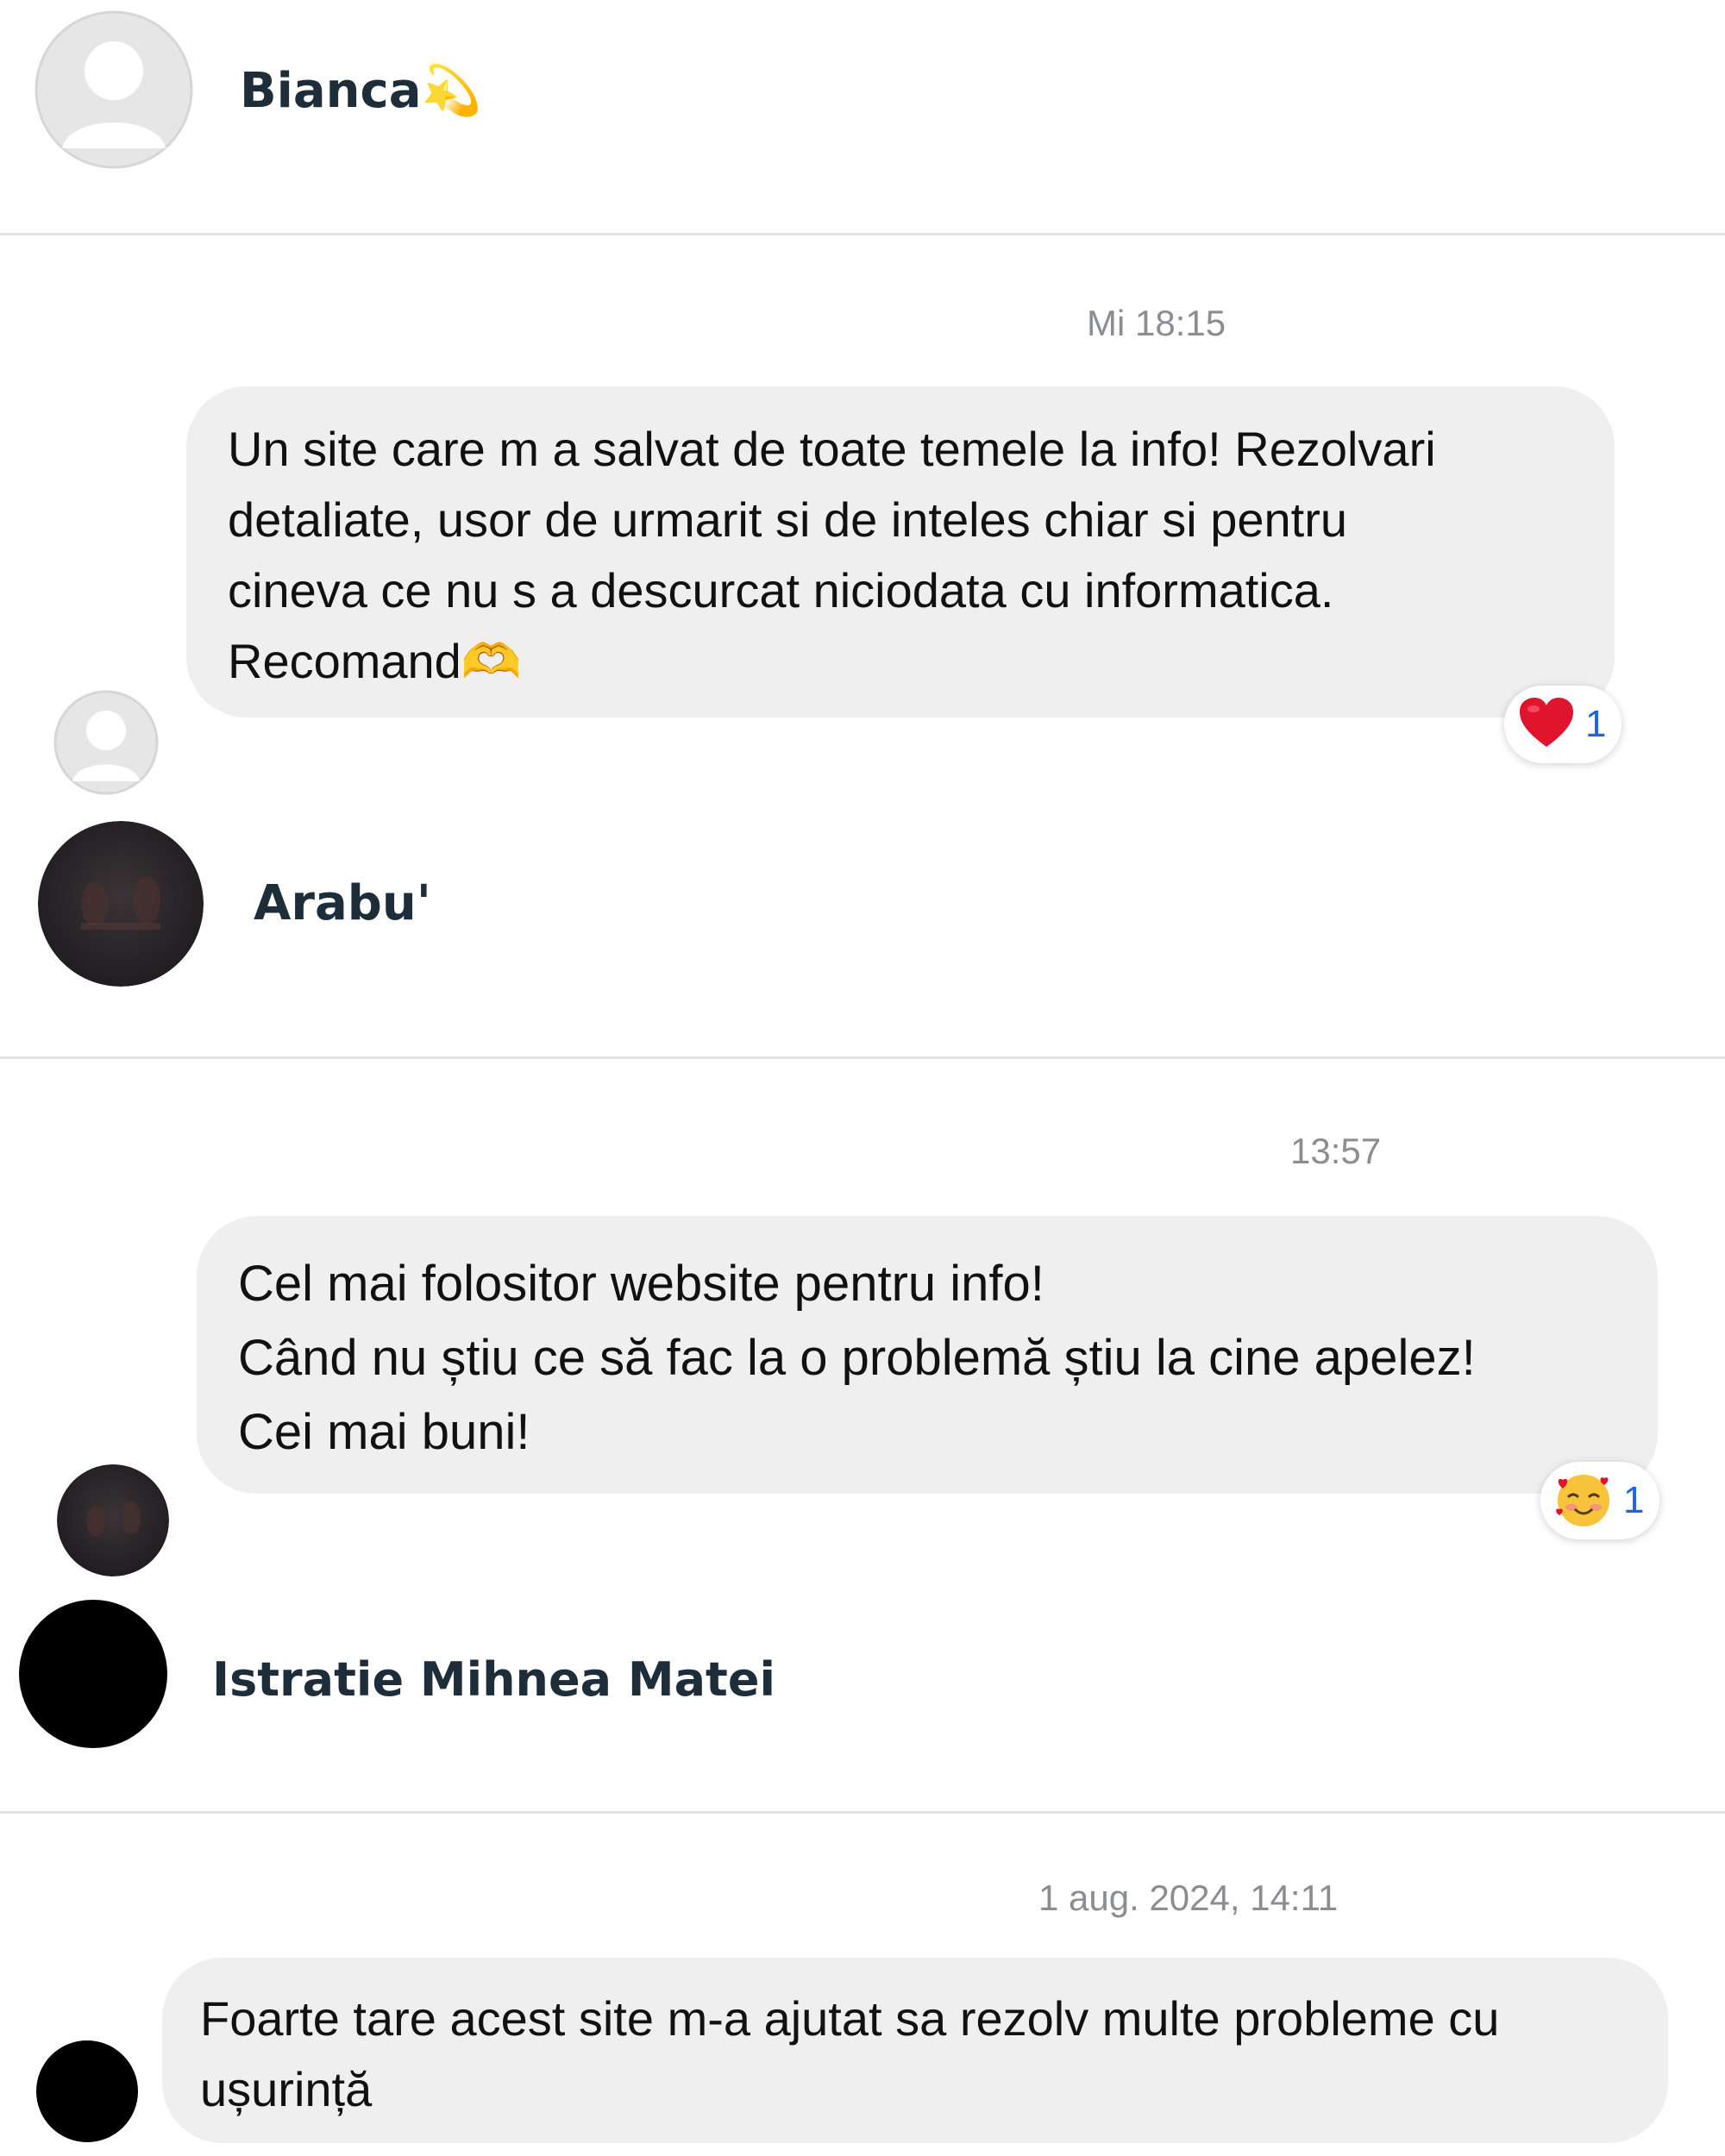 This screenshot has width=1725, height=2156. Describe the element at coordinates (384, 1432) in the screenshot. I see `message-line: Cei mai buni!` at that location.